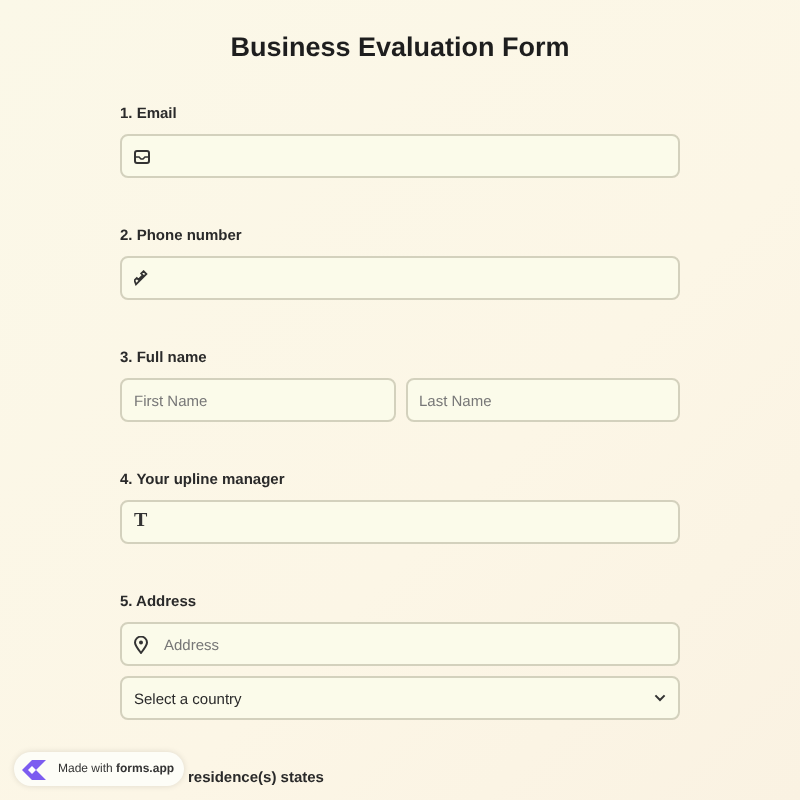 Image resolution: width=800 pixels, height=800 pixels. What do you see at coordinates (400, 48) in the screenshot?
I see `form-title: Business Evaluation Form` at bounding box center [400, 48].